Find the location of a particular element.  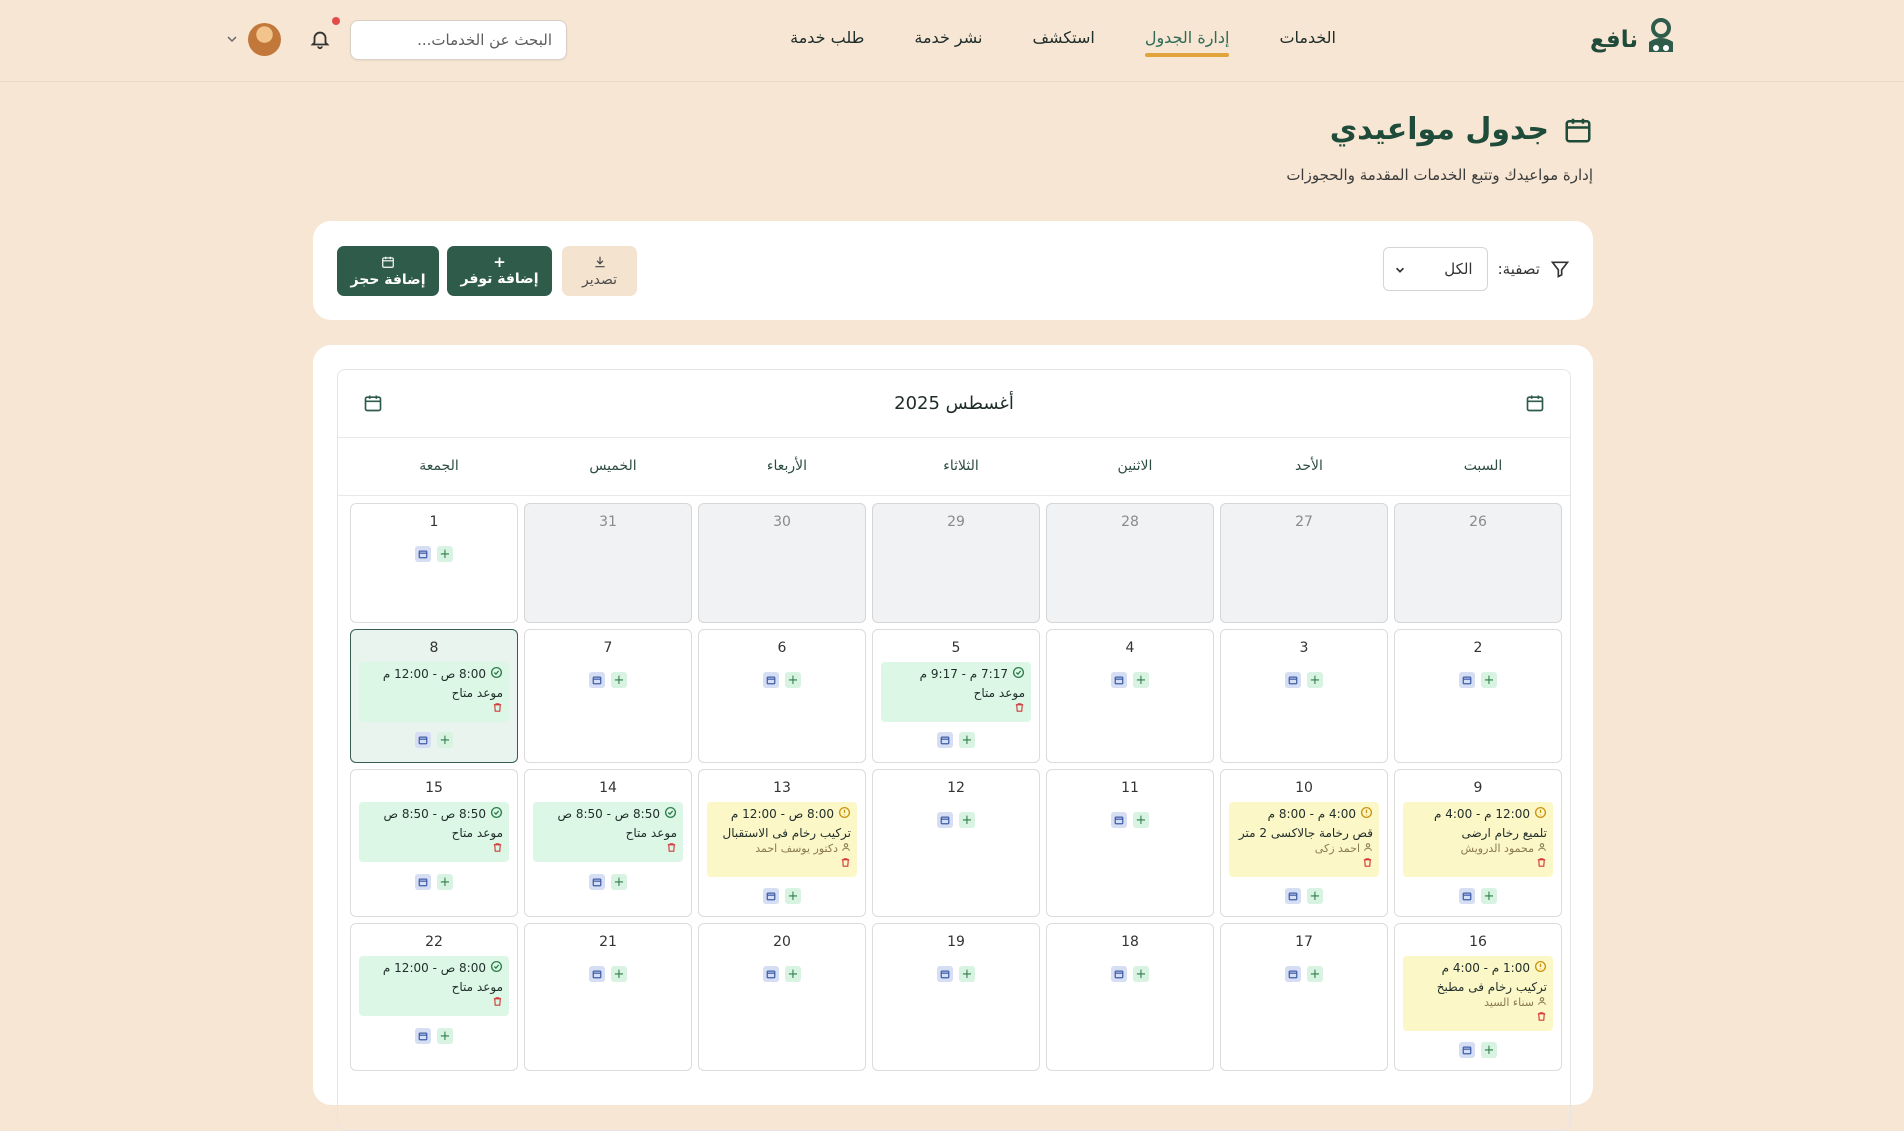

day-cell: 20 + is located at coordinates (782, 997).